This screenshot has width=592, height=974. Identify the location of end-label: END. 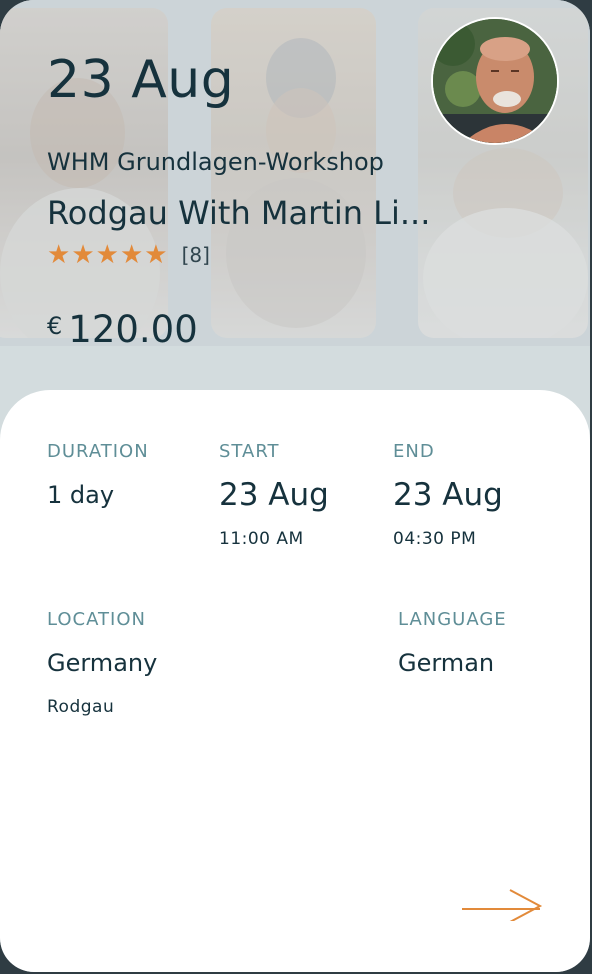
(414, 451).